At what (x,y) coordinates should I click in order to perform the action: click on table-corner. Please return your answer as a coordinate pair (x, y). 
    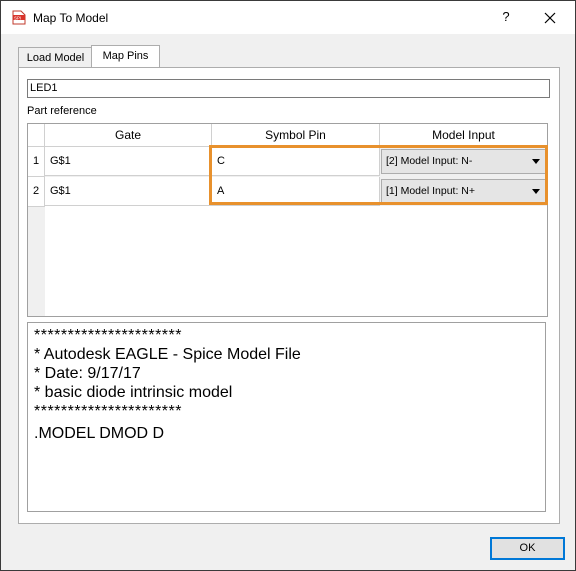
    Looking at the image, I should click on (36, 135).